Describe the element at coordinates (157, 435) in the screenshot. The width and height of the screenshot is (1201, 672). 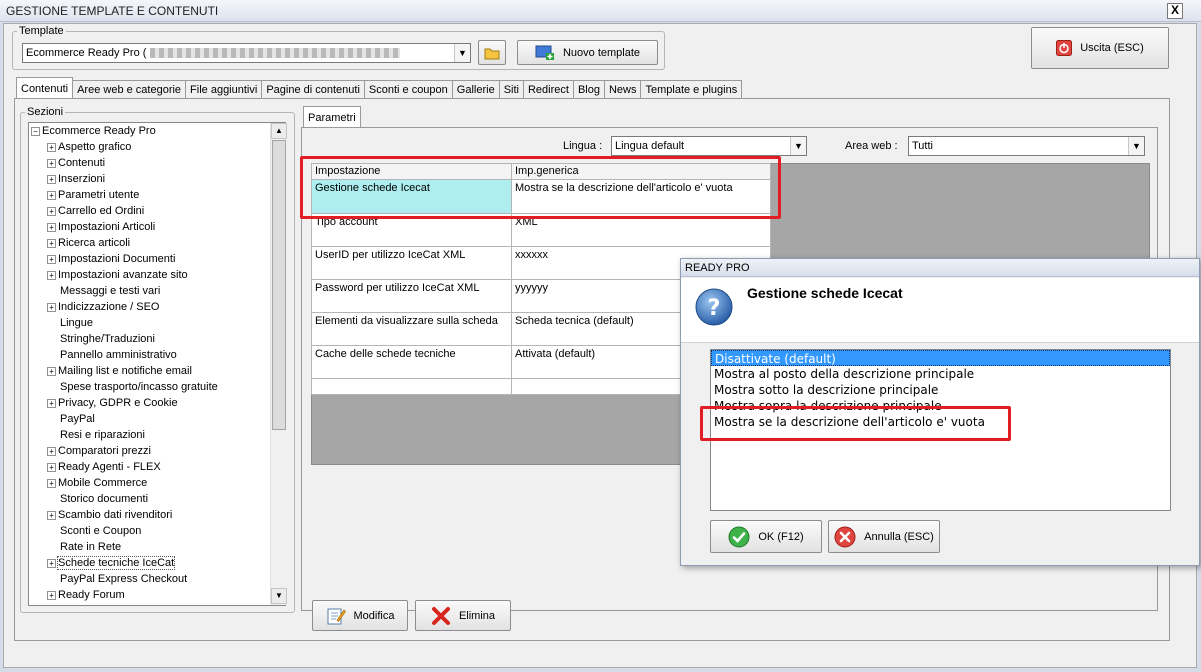
I see `tree-item: Resi e riparazioni` at that location.